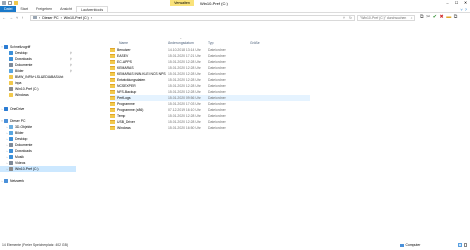 The height and width of the screenshot is (250, 470). What do you see at coordinates (131, 80) in the screenshot?
I see `file-name: Entwicklungsdaten` at bounding box center [131, 80].